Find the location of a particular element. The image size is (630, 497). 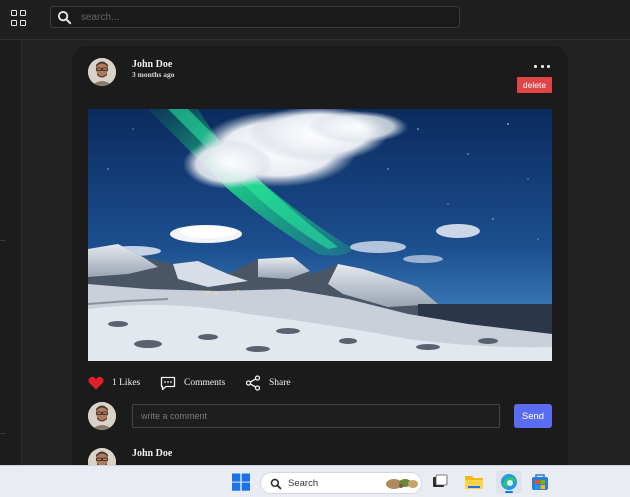

left-sidebar is located at coordinates (11, 252).